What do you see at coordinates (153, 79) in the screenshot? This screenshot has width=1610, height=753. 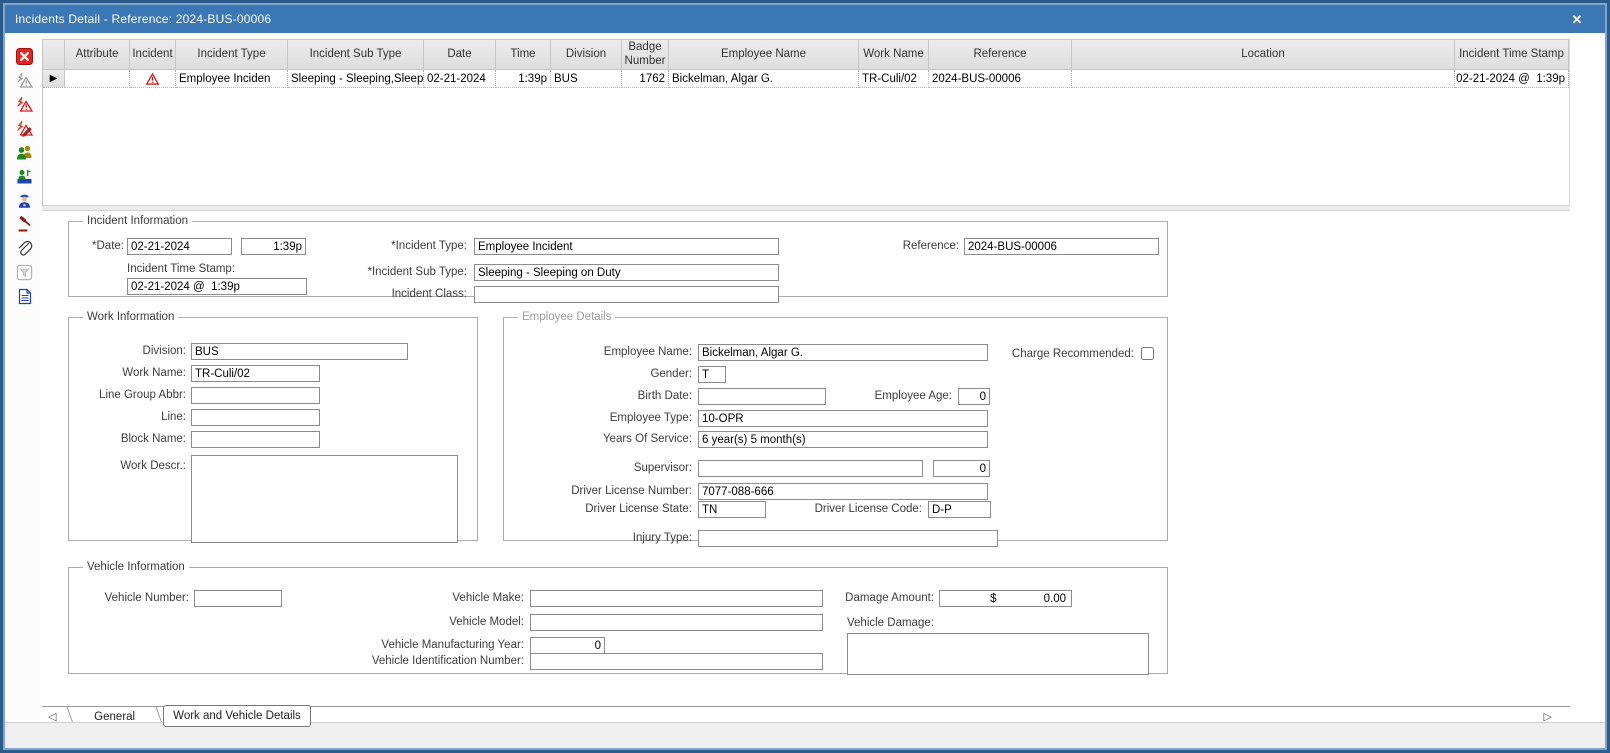 I see `warning-icon` at bounding box center [153, 79].